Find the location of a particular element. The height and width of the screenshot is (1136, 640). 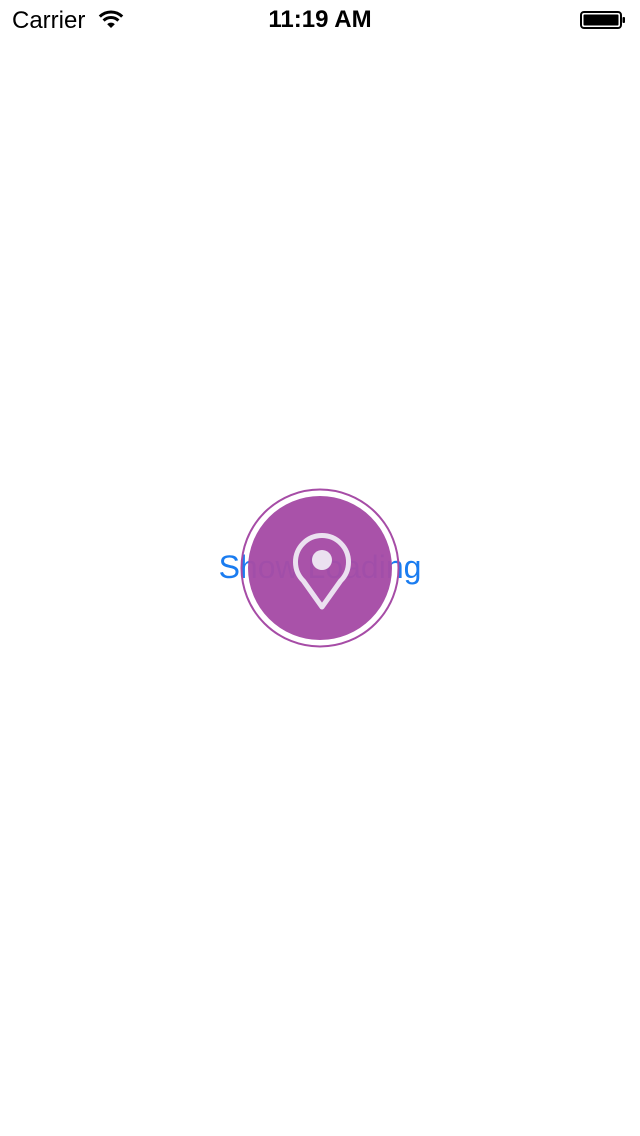

status-time: 11:19 AM is located at coordinates (320, 19).